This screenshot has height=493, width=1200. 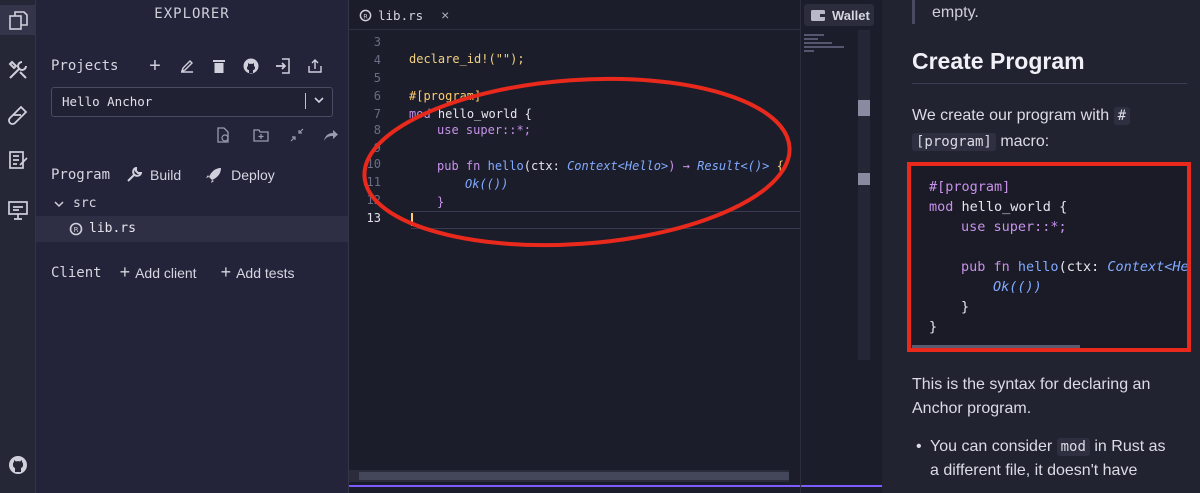 I want to click on edit-icon, so click(x=187, y=66).